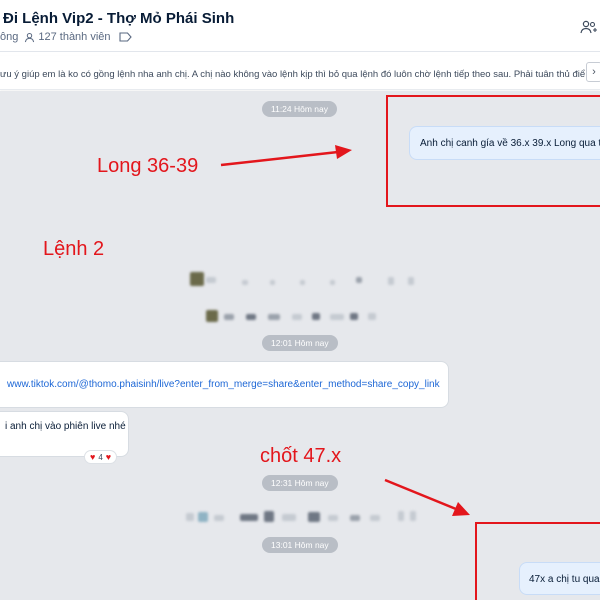 The height and width of the screenshot is (600, 600). I want to click on reaction-count: 4, so click(100, 457).